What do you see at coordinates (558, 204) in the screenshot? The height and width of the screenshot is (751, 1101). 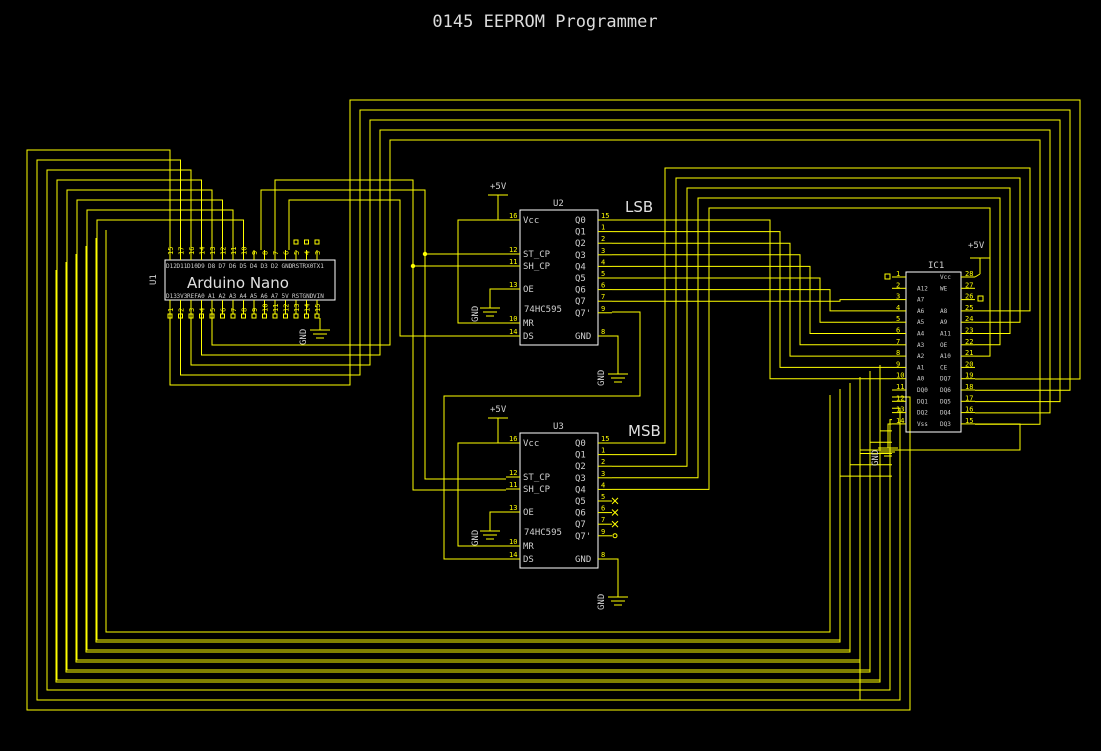 I see `u2-ref: U2` at bounding box center [558, 204].